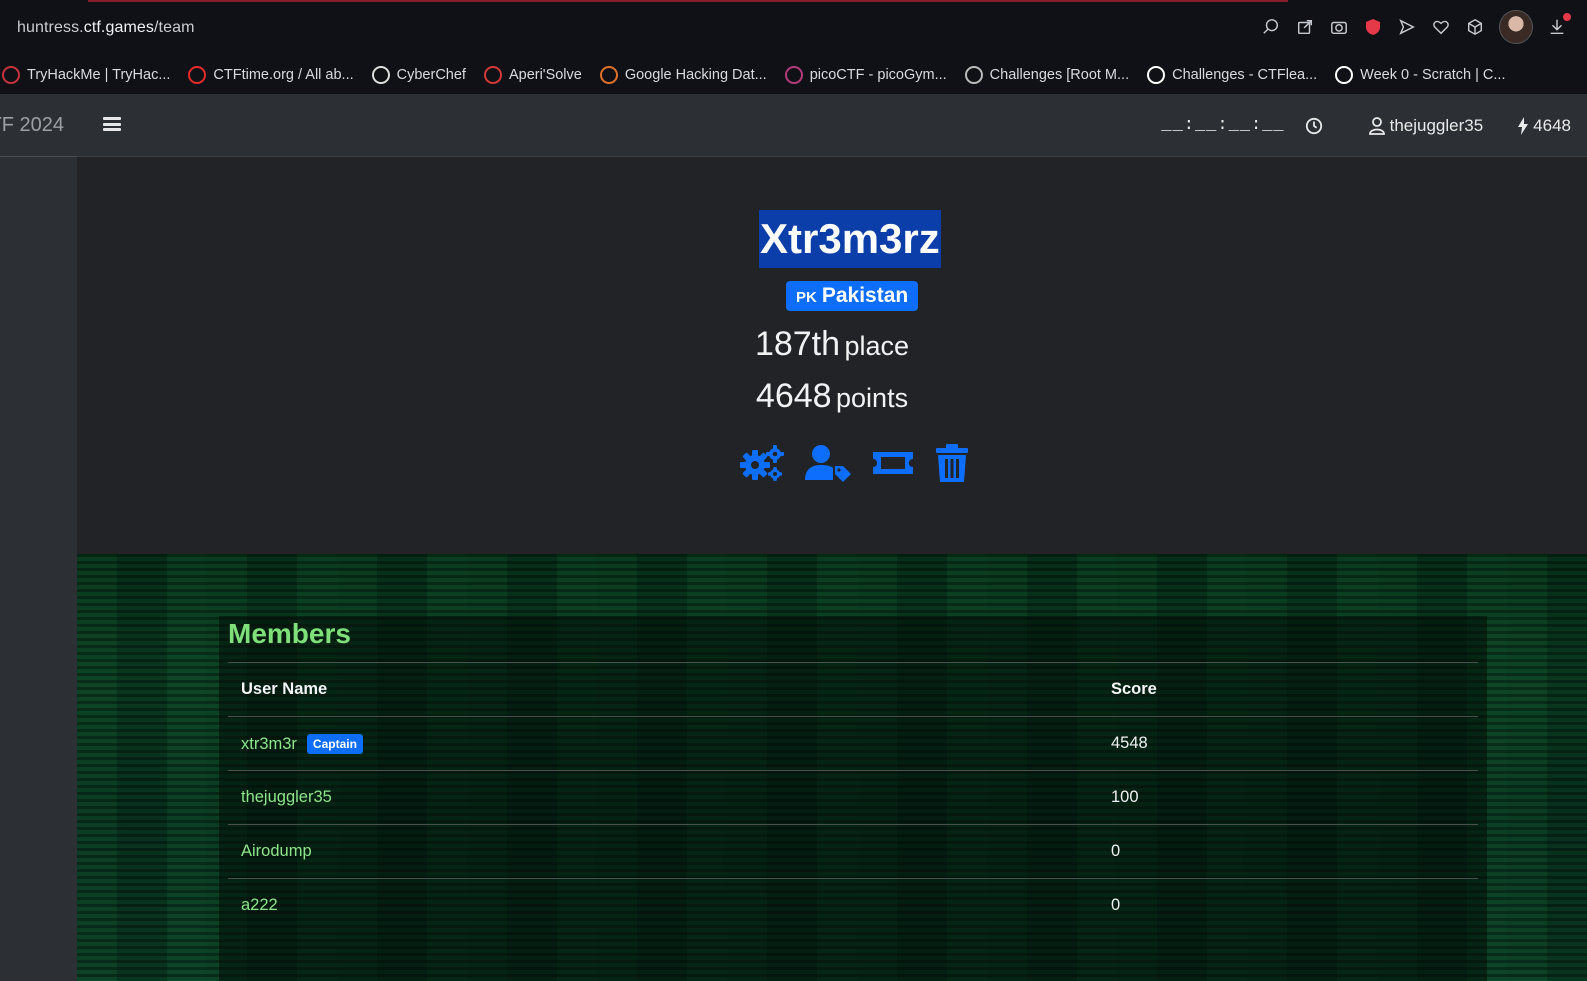 The width and height of the screenshot is (1587, 981). I want to click on member-link: a222, so click(259, 905).